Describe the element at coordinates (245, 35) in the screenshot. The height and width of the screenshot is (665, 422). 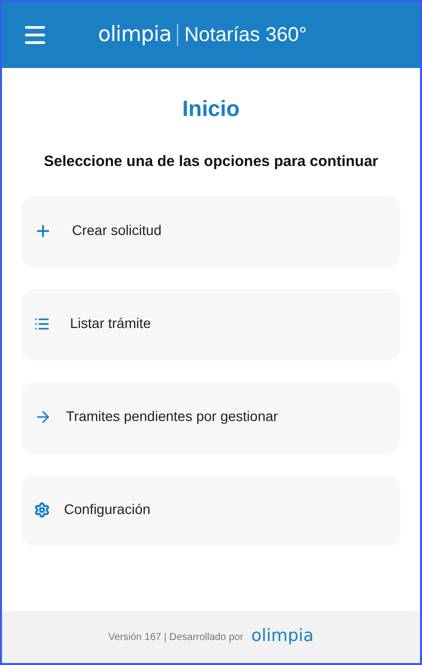
I see `product-name: Notarías 360°` at that location.